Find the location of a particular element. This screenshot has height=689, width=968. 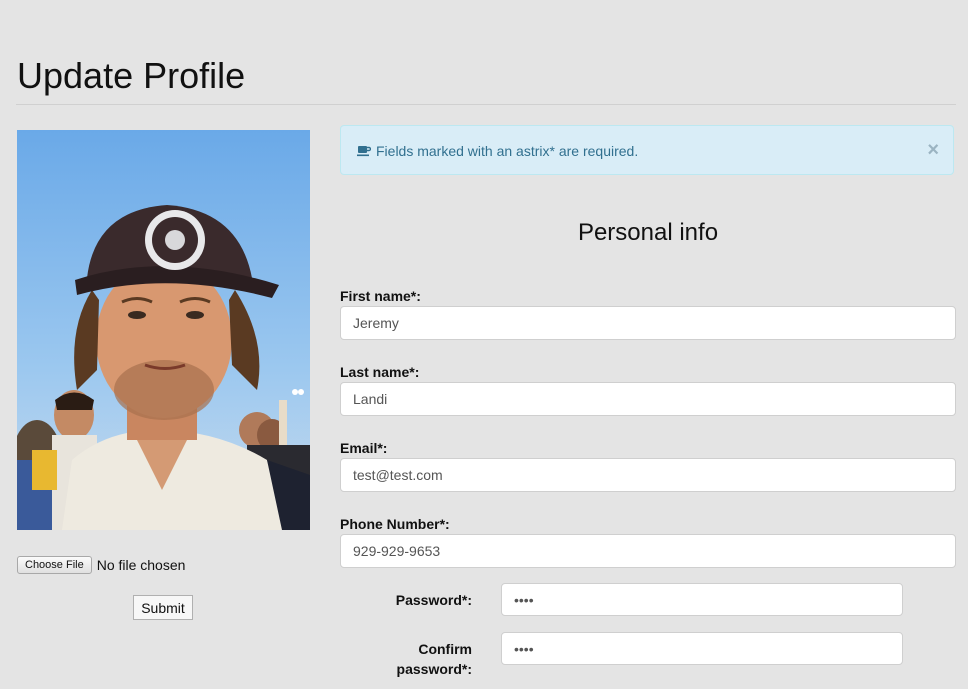

password-input is located at coordinates (702, 599).